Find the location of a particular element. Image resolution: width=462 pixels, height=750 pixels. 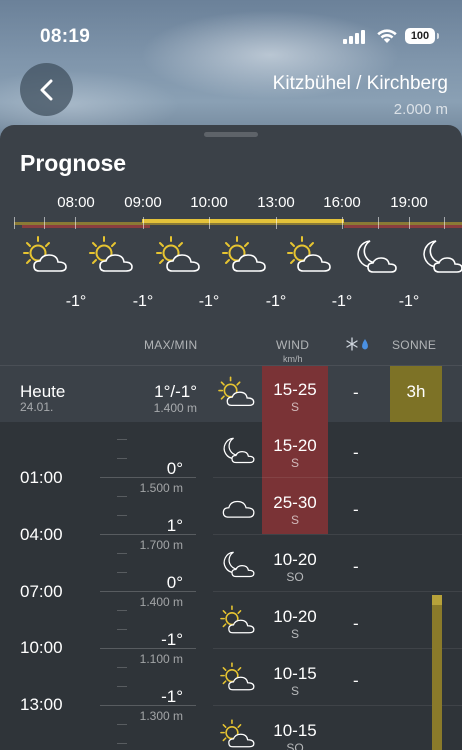

hour-wind: 15-20 S is located at coordinates (295, 453).